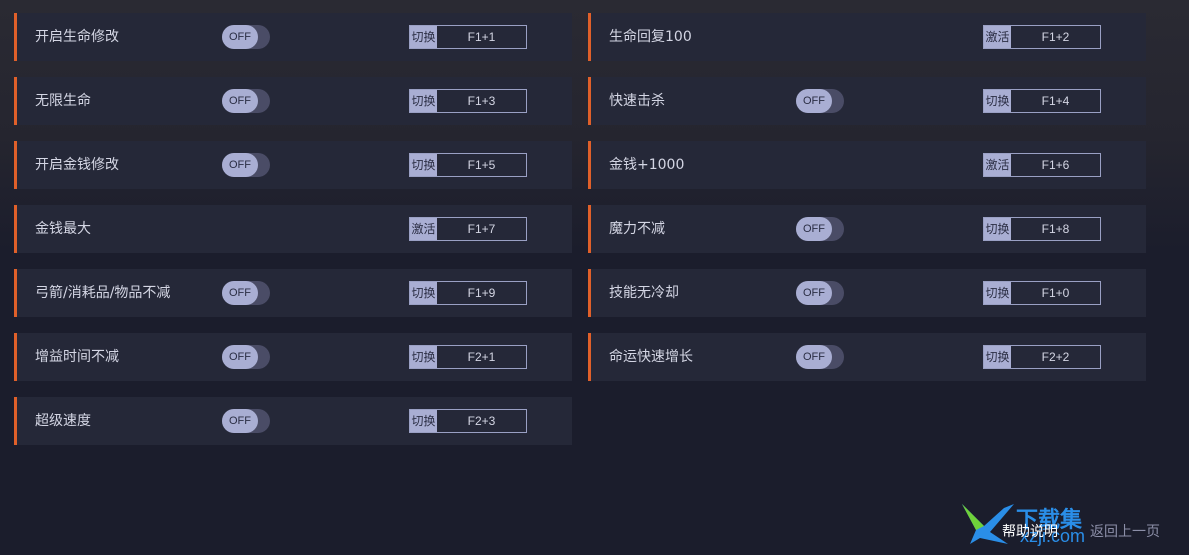 The height and width of the screenshot is (555, 1189). What do you see at coordinates (867, 101) in the screenshot?
I see `cheat-row: 快速击杀 OFF 切换 F1+4` at bounding box center [867, 101].